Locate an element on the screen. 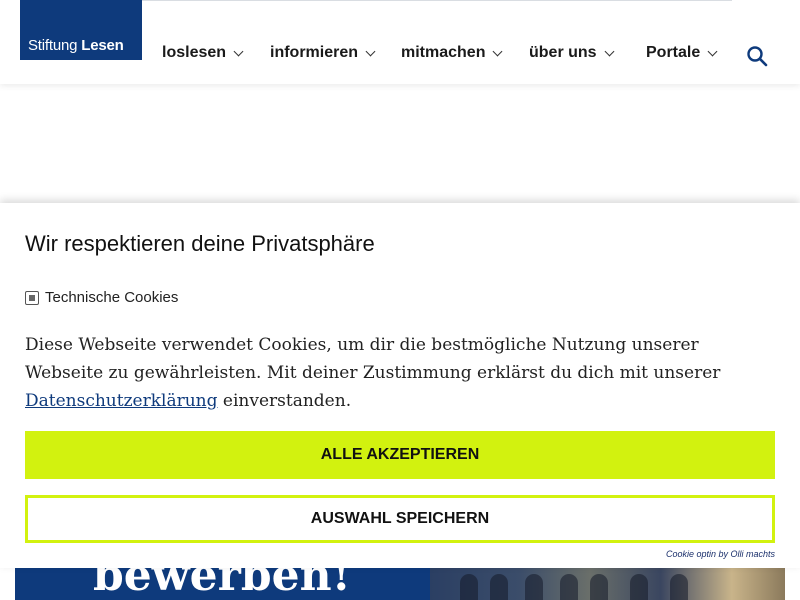  promo-text: bewerben! is located at coordinates (222, 584).